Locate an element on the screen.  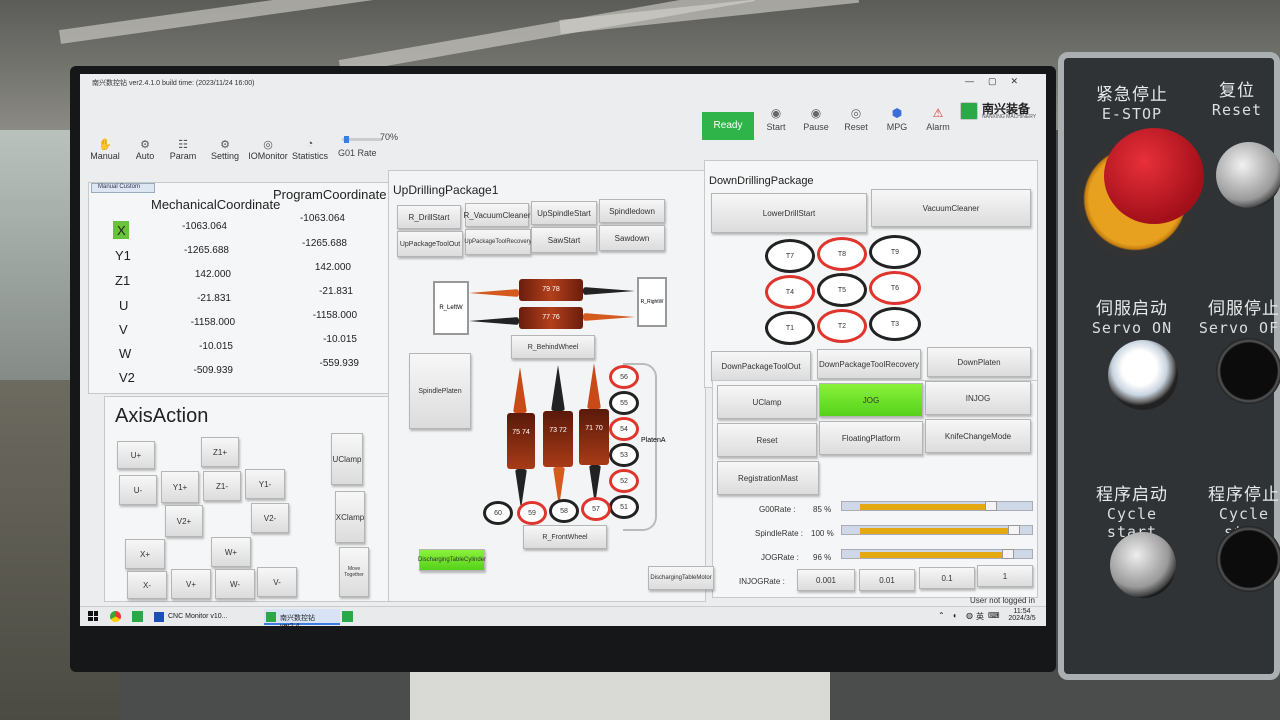
axis-button-y1-plus: Y1+ is located at coordinates (180, 487).